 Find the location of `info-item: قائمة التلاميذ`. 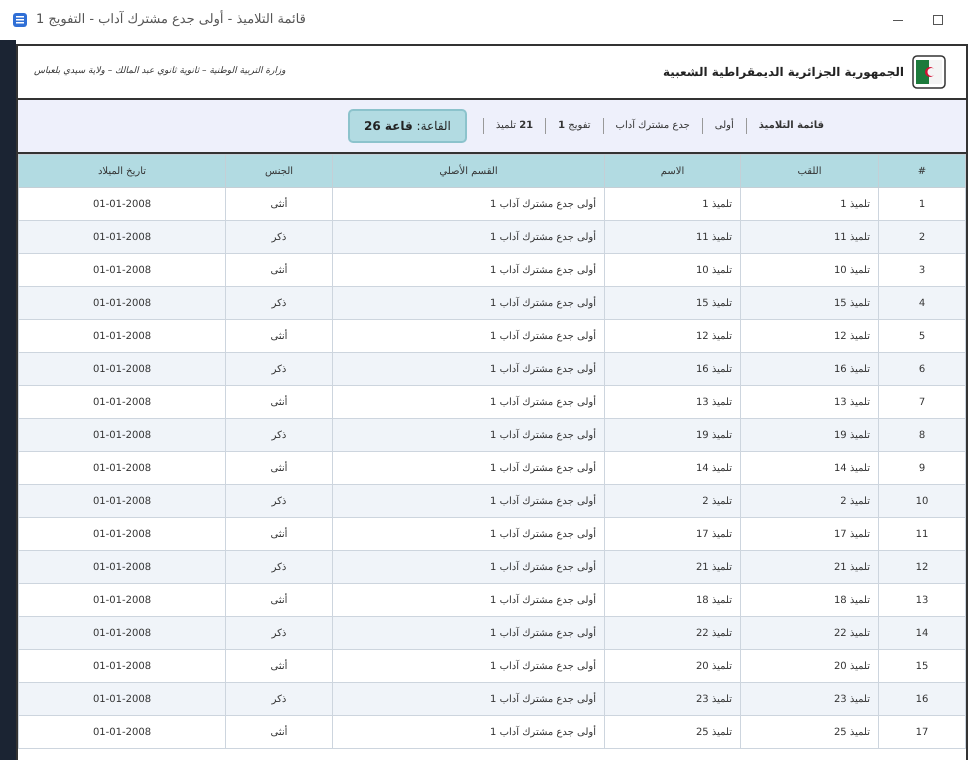

info-item: قائمة التلاميذ is located at coordinates (791, 126).